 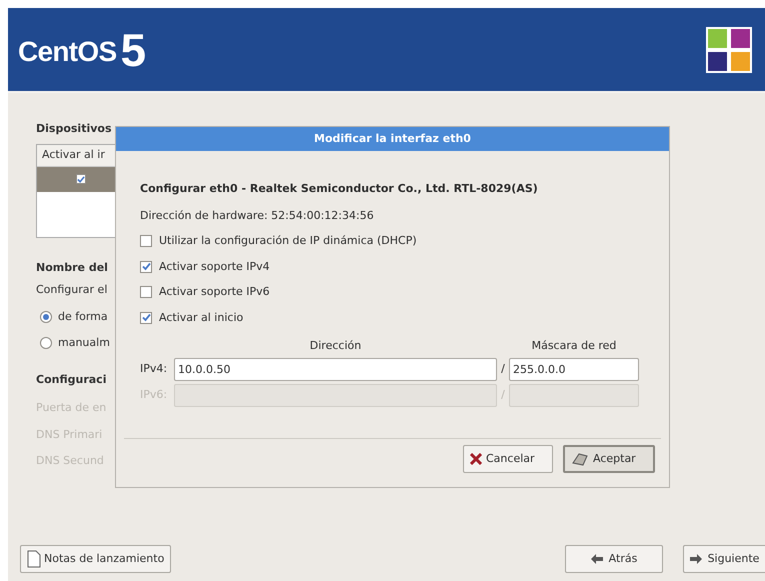 What do you see at coordinates (83, 316) in the screenshot?
I see `radio-label: de forma` at bounding box center [83, 316].